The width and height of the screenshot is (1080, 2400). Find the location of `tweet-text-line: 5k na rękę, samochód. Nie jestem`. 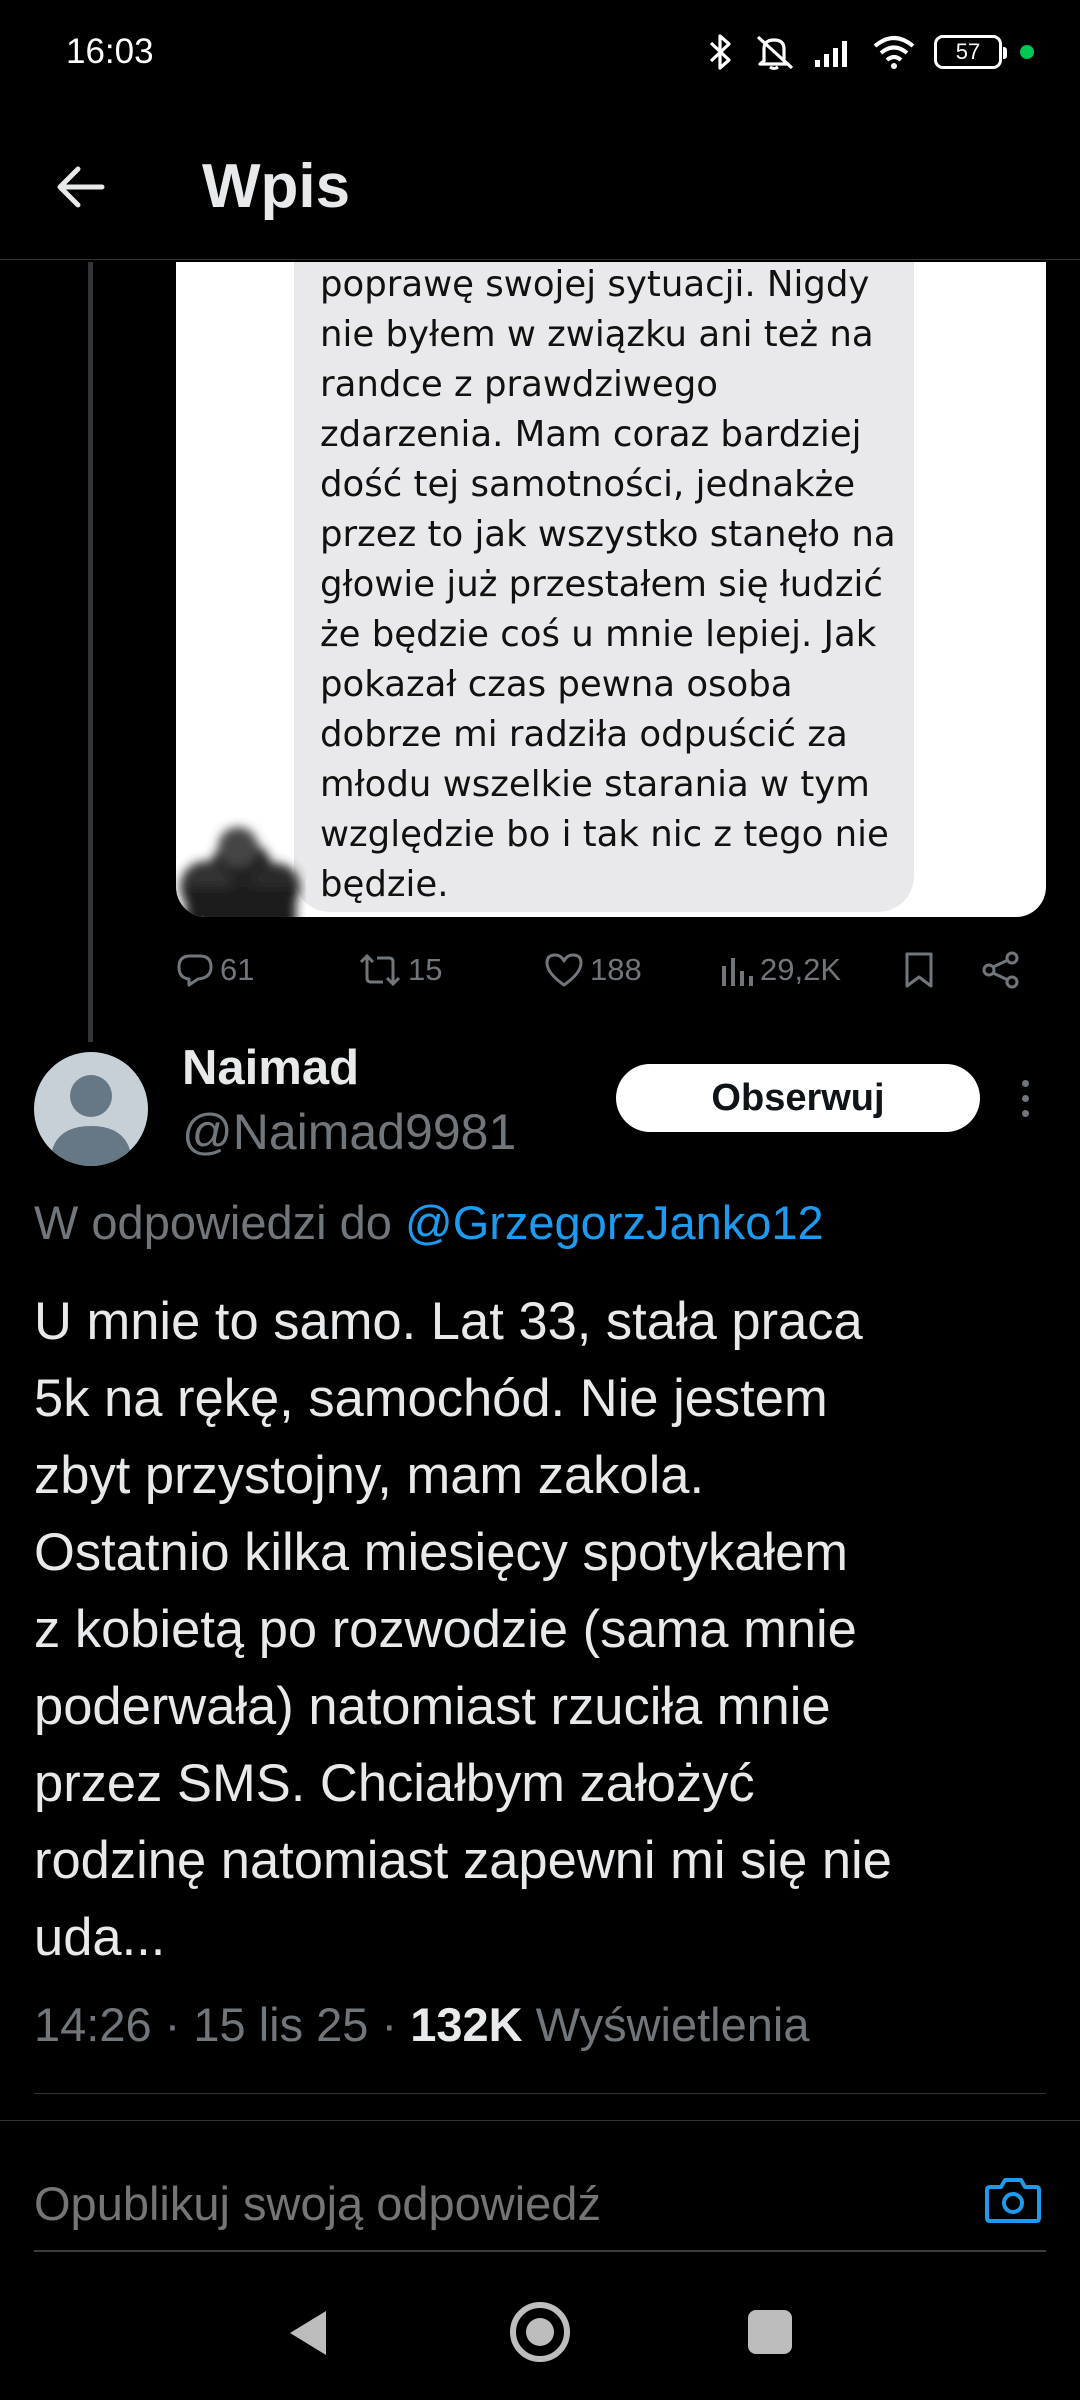

tweet-text-line: 5k na rękę, samochód. Nie jestem is located at coordinates (431, 1398).